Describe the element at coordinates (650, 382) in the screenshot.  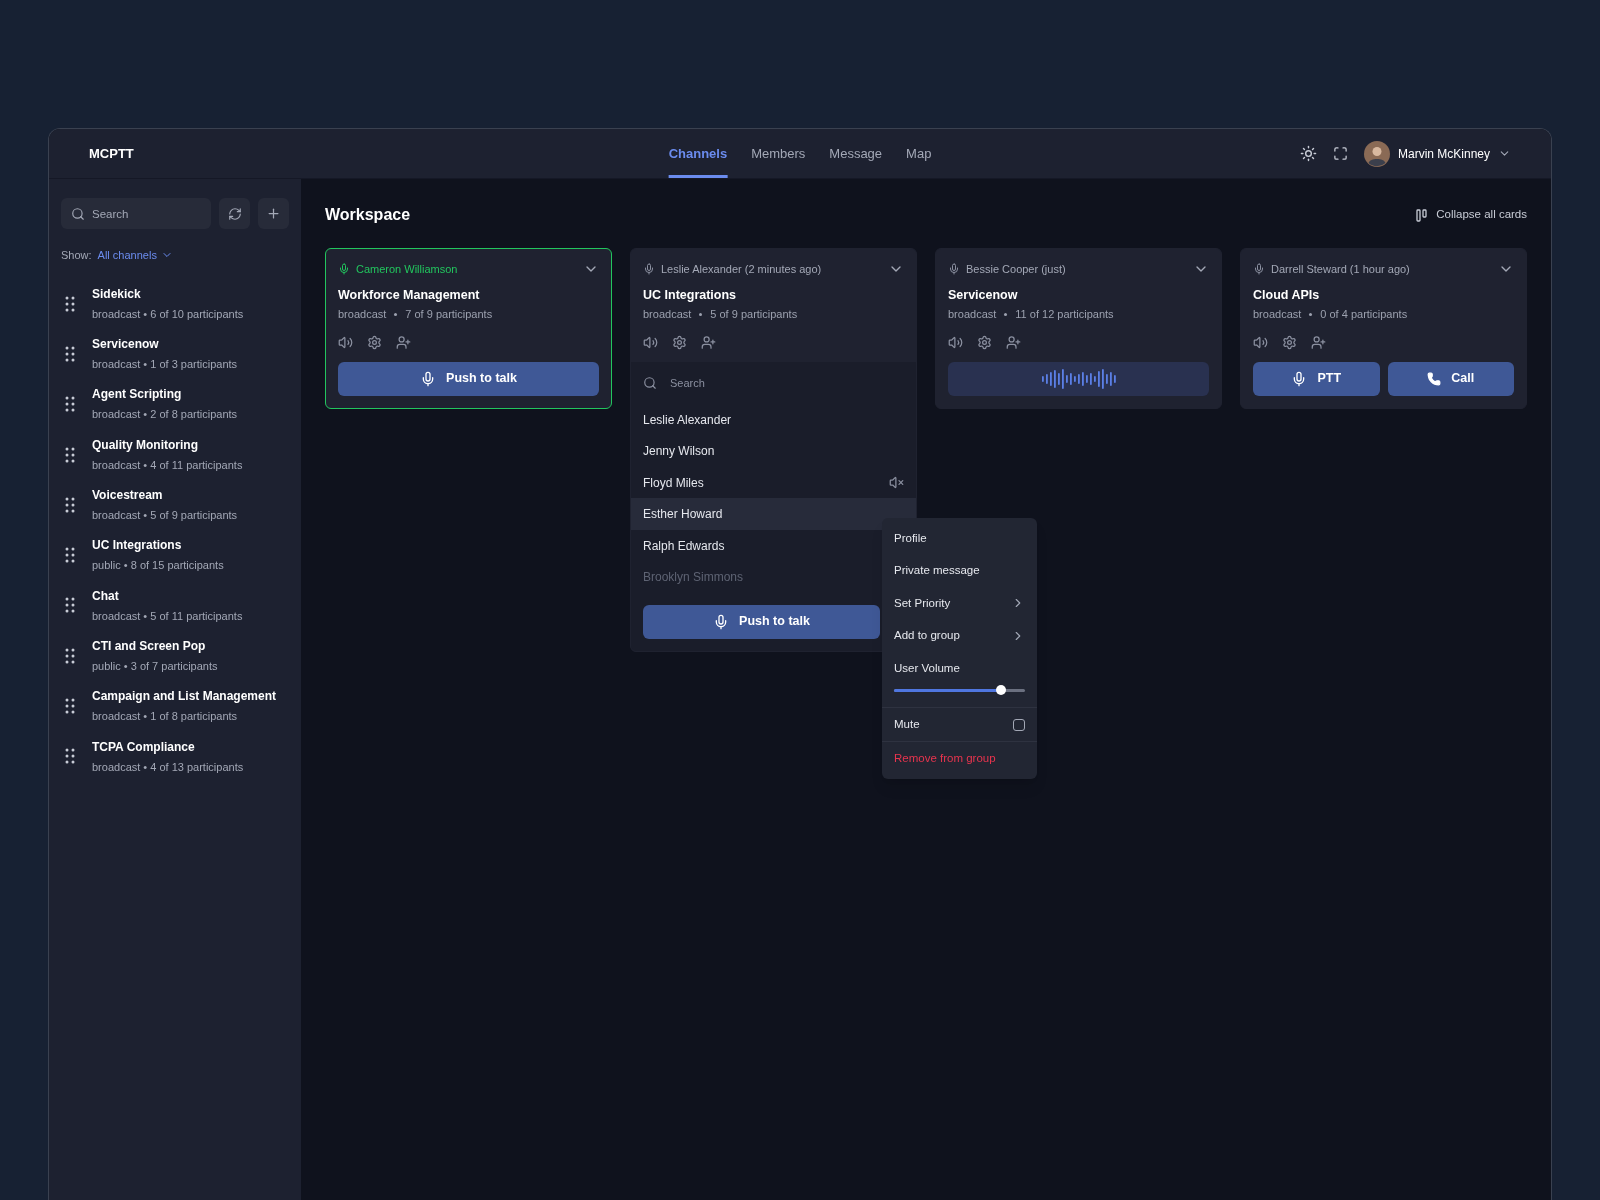
I see `search-icon` at that location.